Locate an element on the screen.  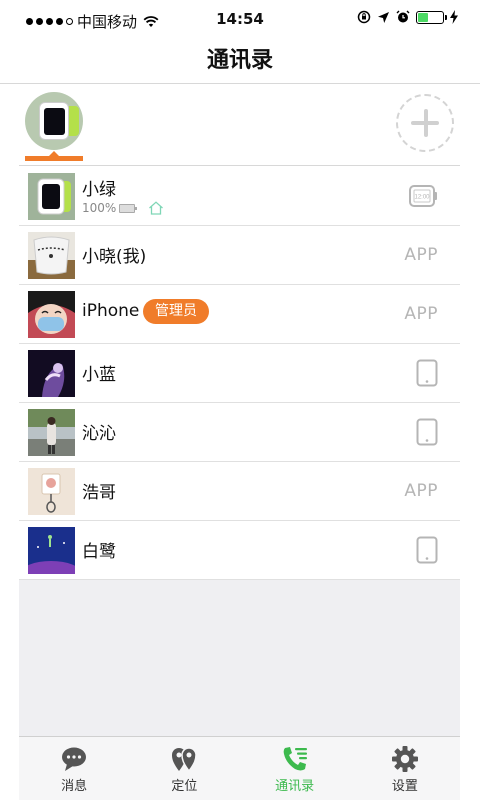
tab-location: 定位 is located at coordinates (184, 768).